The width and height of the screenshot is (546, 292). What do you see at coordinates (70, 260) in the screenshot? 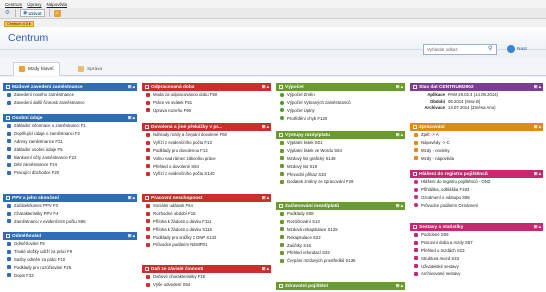
I see `panel-link: Sazby odměn za práci F10` at bounding box center [70, 260].